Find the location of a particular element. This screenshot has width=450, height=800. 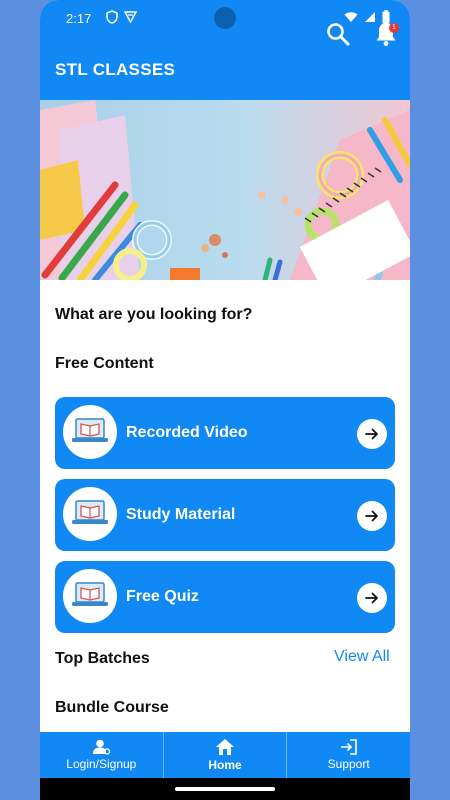

nav-label: Login/Signup is located at coordinates (101, 764).